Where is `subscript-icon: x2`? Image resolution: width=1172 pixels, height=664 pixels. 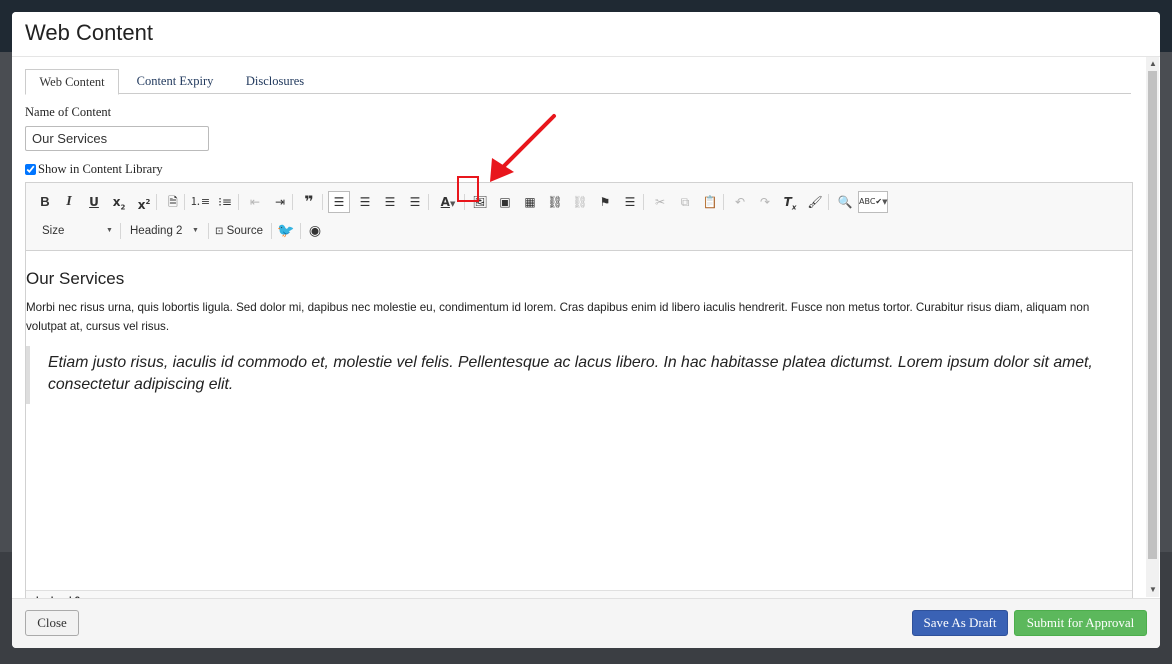 subscript-icon: x2 is located at coordinates (119, 202).